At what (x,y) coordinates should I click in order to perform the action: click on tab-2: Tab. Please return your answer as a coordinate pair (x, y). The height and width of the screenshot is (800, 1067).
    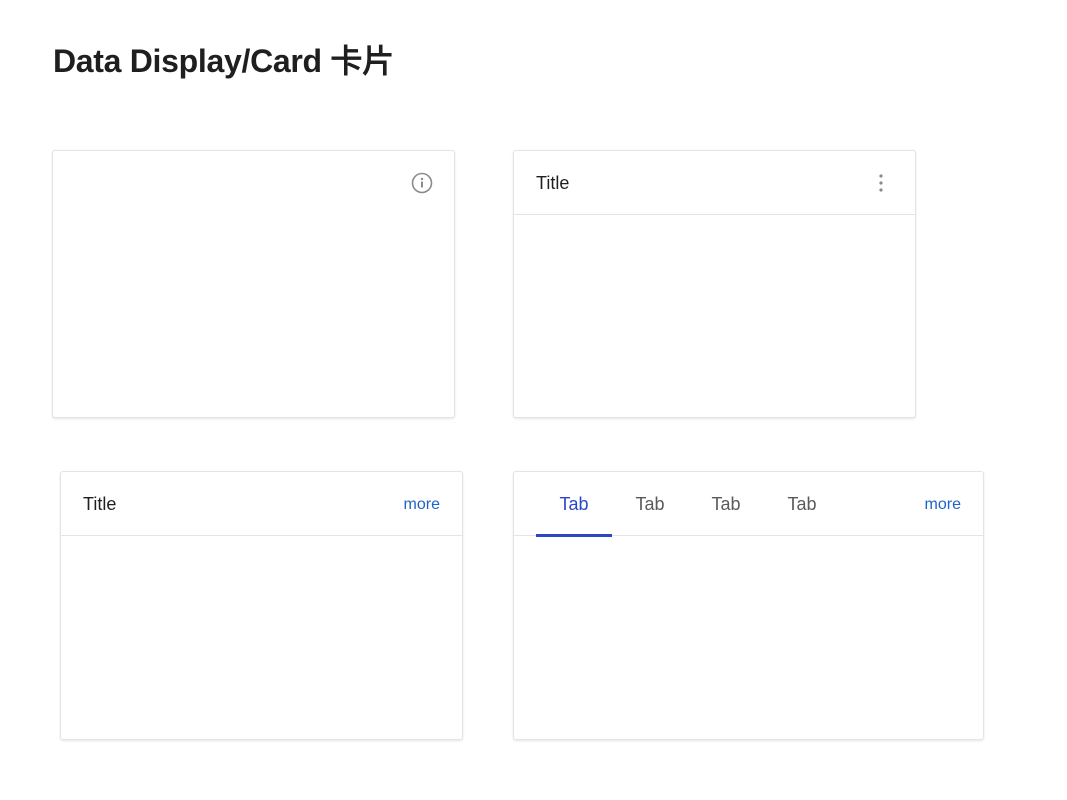
    Looking at the image, I should click on (650, 504).